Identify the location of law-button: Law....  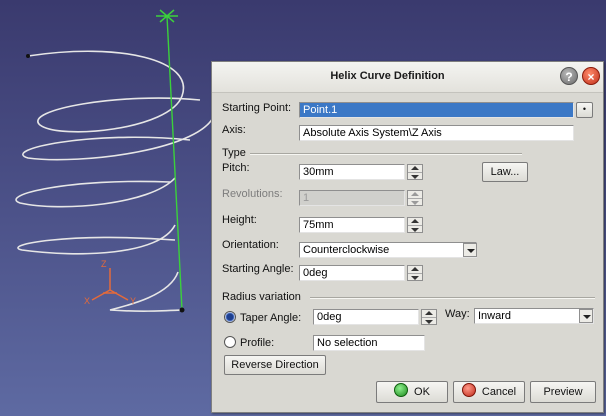
(505, 172).